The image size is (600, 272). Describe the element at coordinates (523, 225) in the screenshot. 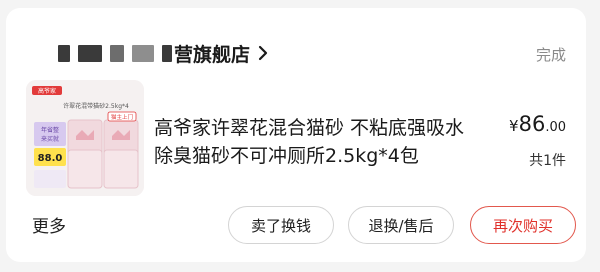

I see `rebuy-button: 再次购买` at that location.